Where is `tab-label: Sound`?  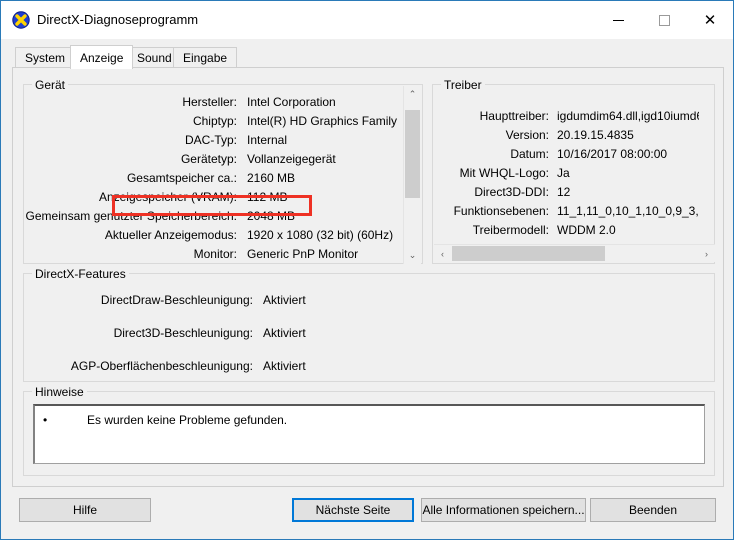 tab-label: Sound is located at coordinates (154, 58).